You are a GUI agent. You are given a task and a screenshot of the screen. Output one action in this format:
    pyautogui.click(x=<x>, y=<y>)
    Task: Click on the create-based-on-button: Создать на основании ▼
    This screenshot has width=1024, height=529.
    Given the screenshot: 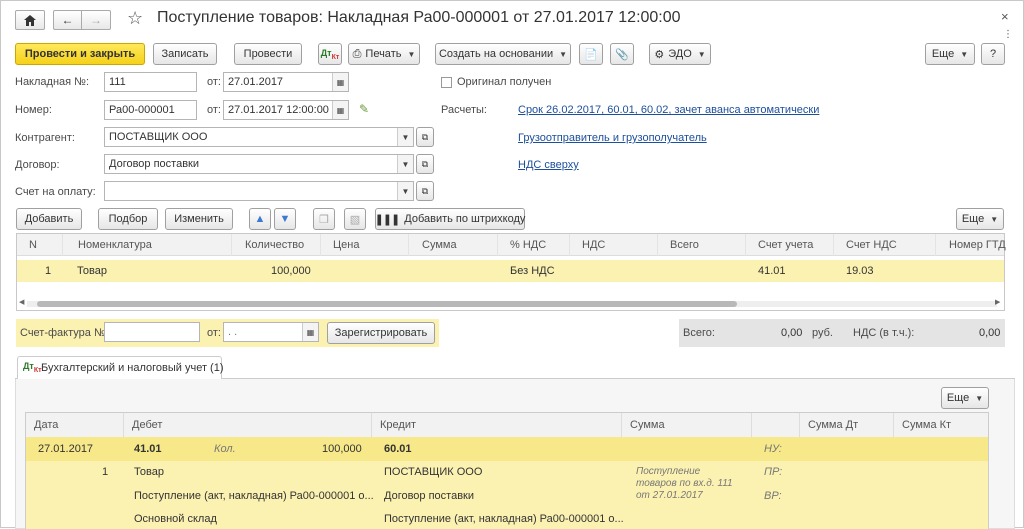 What is the action you would take?
    pyautogui.click(x=503, y=54)
    